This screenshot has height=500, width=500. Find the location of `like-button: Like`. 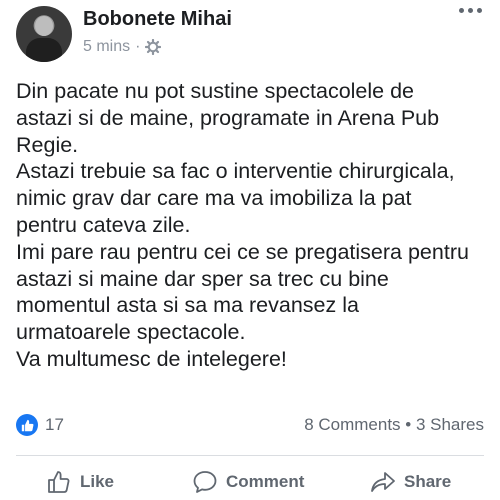

like-button: Like is located at coordinates (80, 482).